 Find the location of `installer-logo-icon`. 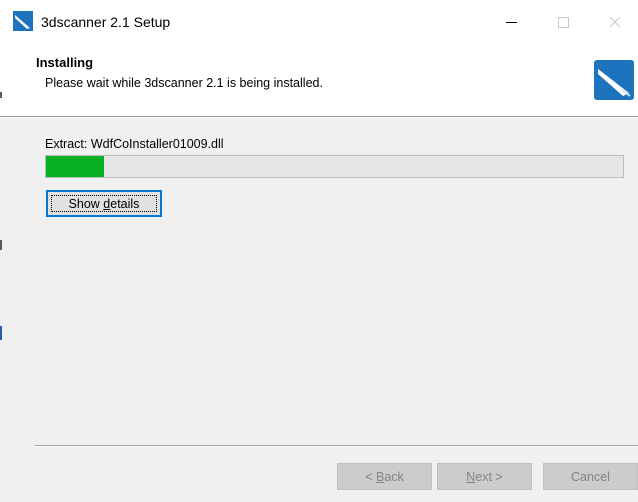

installer-logo-icon is located at coordinates (614, 80).